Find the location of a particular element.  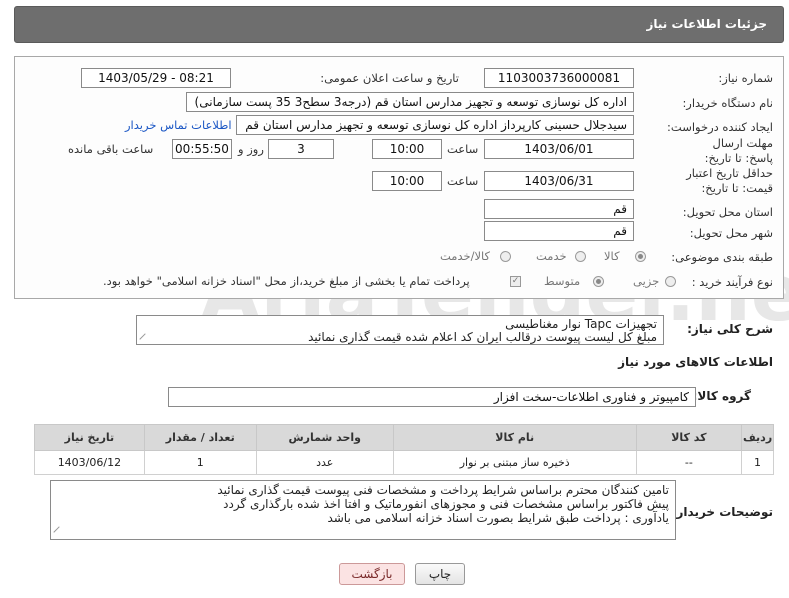

print-button: چاپ is located at coordinates (440, 574).